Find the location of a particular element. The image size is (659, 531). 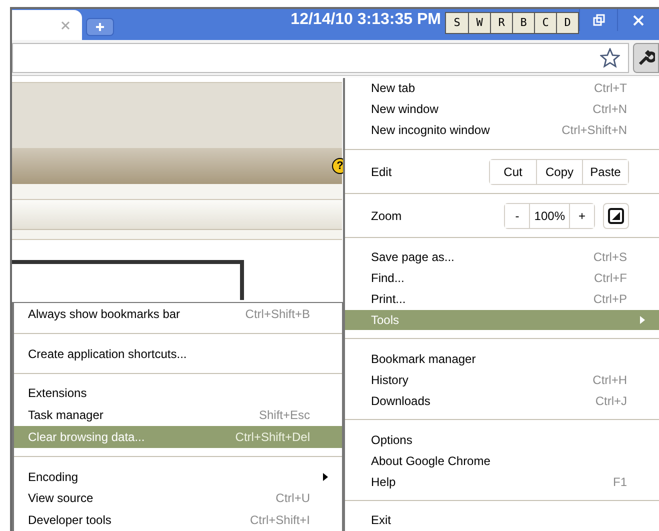

toolbar-button: D is located at coordinates (567, 23).